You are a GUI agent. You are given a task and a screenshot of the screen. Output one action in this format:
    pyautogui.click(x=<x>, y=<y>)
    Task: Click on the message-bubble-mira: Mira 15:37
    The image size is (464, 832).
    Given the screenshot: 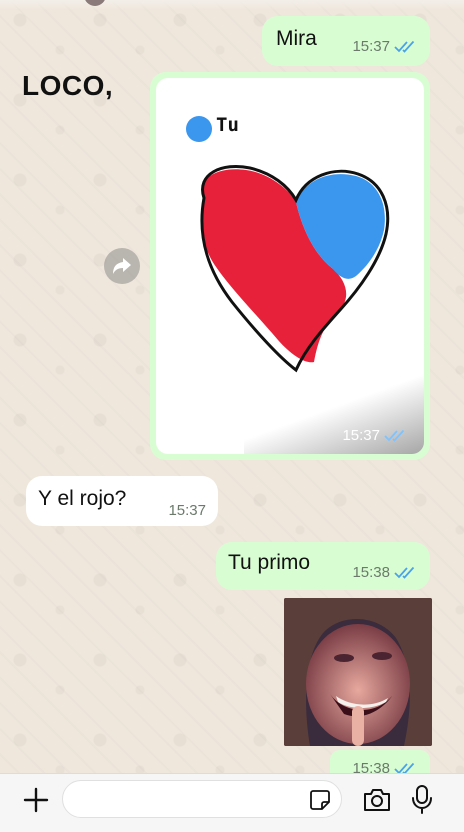 What is the action you would take?
    pyautogui.click(x=346, y=41)
    